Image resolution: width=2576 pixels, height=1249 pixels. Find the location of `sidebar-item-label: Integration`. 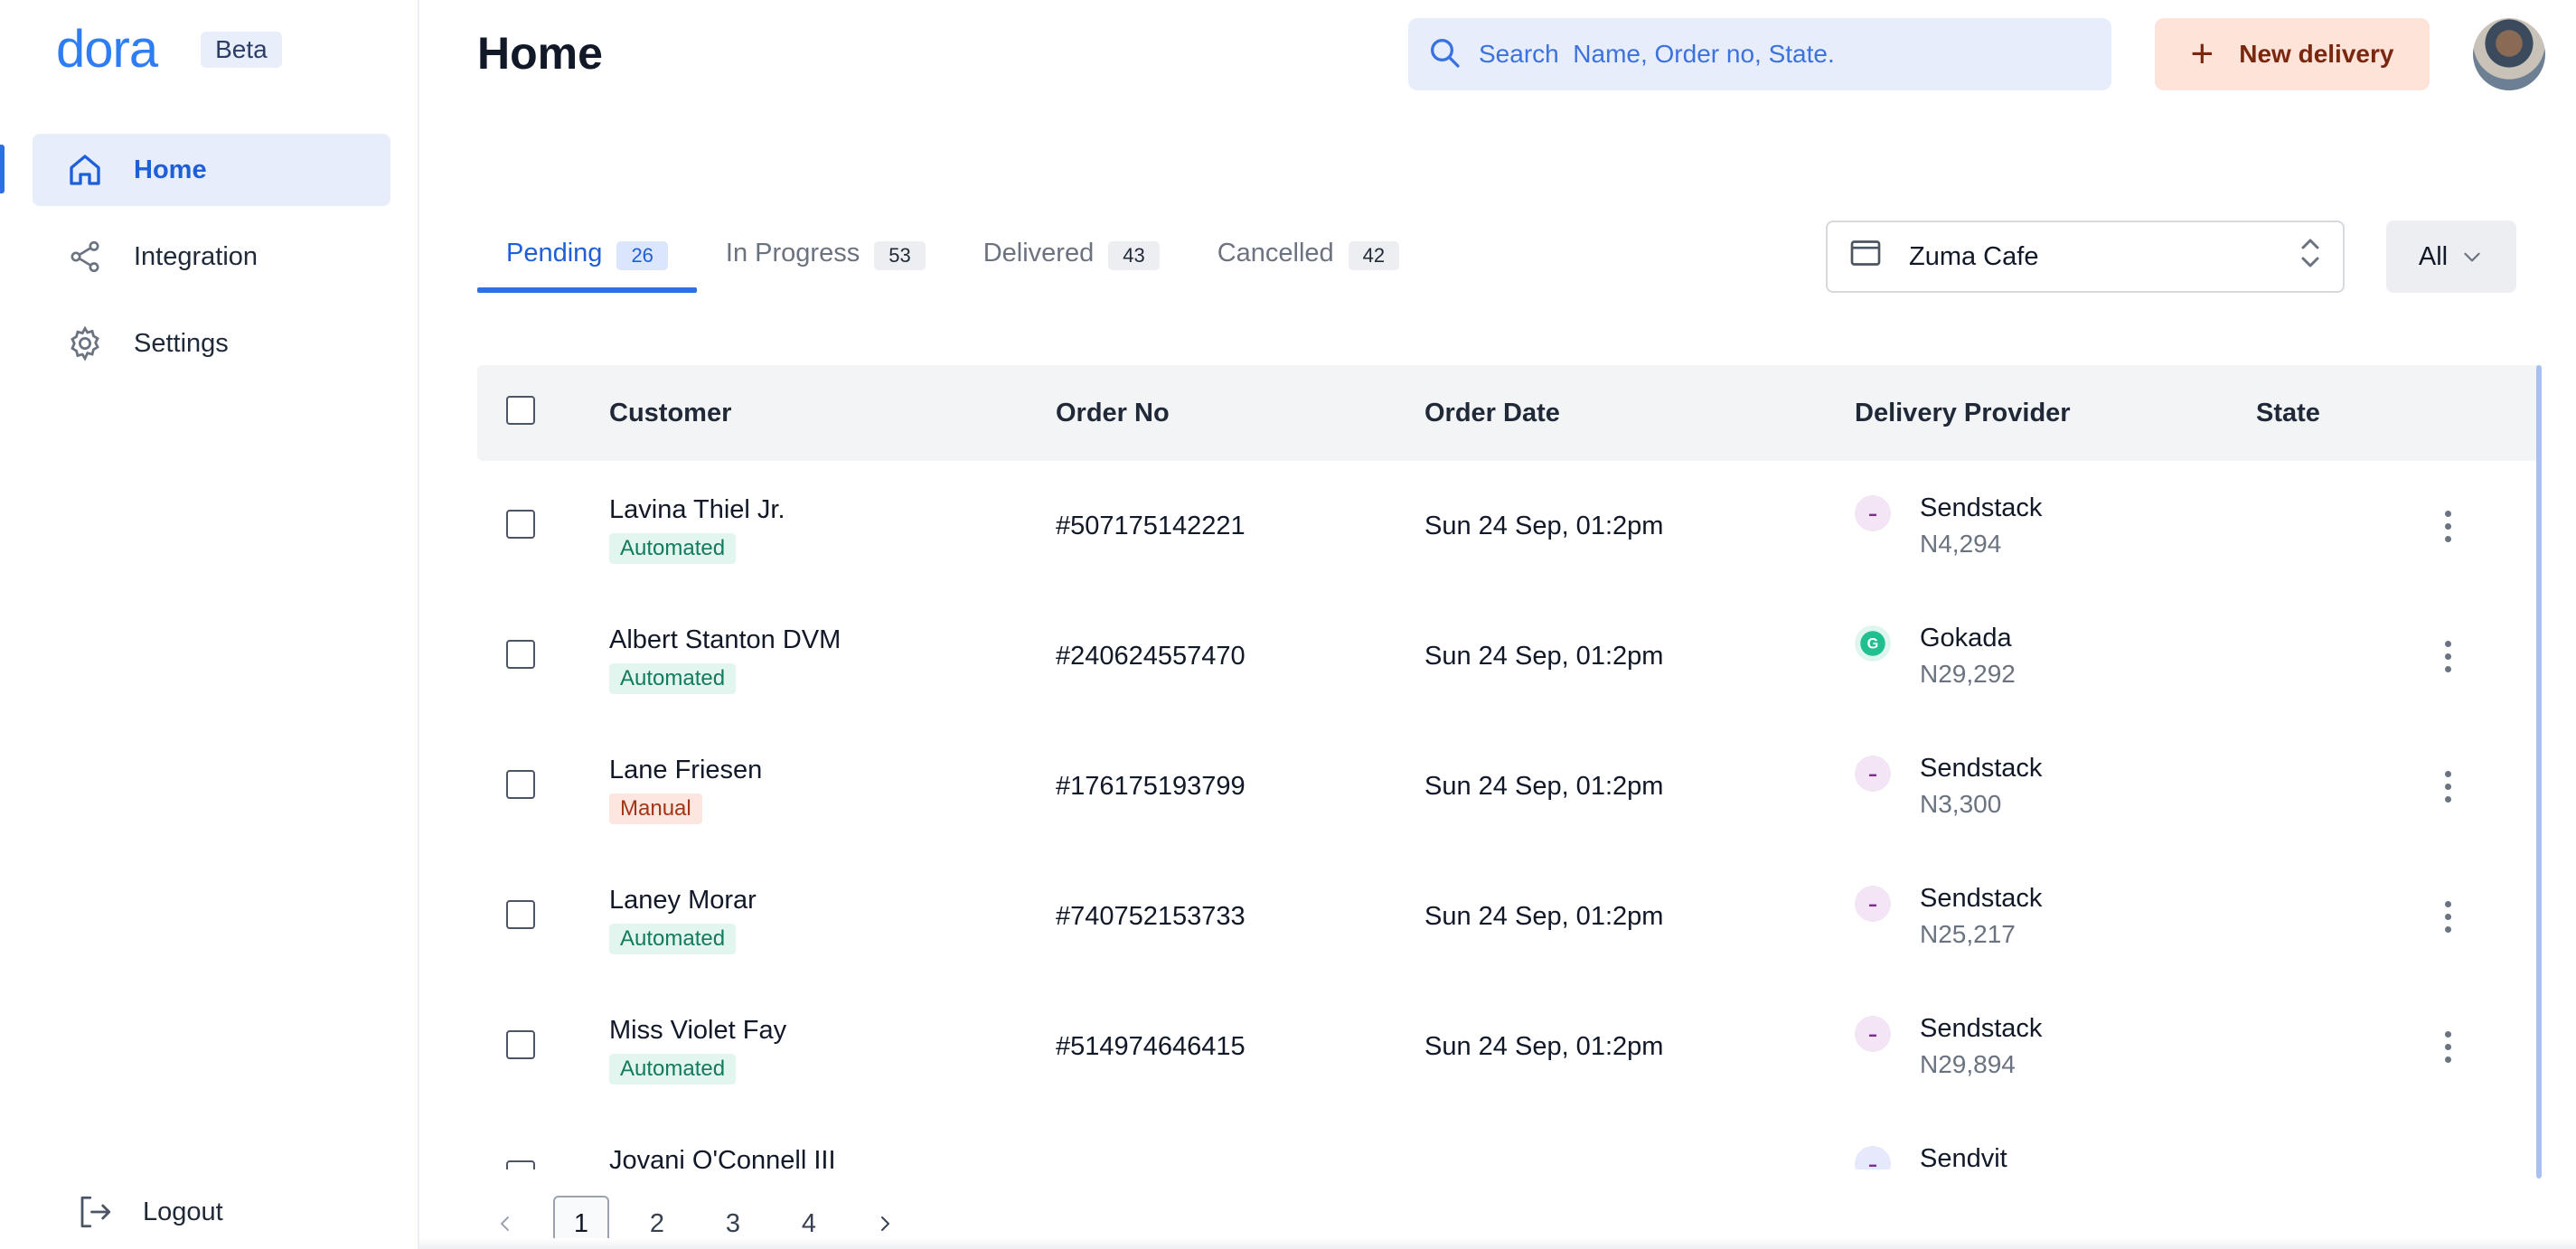

sidebar-item-label: Integration is located at coordinates (197, 256).